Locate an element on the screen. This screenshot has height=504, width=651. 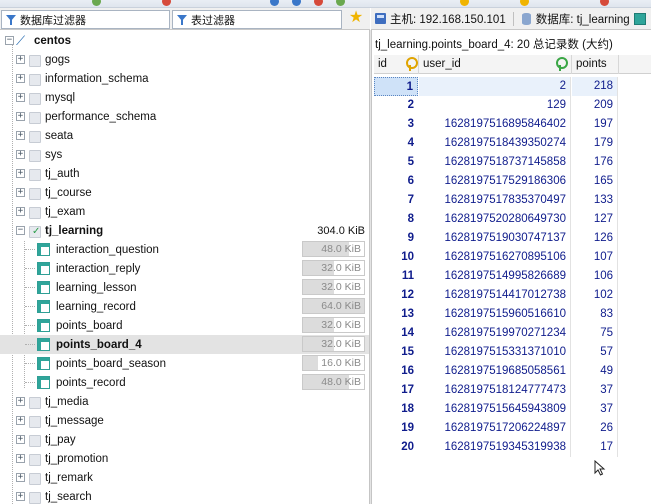
table-row: 12 1628197514417012738 102 is located at coordinates (512, 295).